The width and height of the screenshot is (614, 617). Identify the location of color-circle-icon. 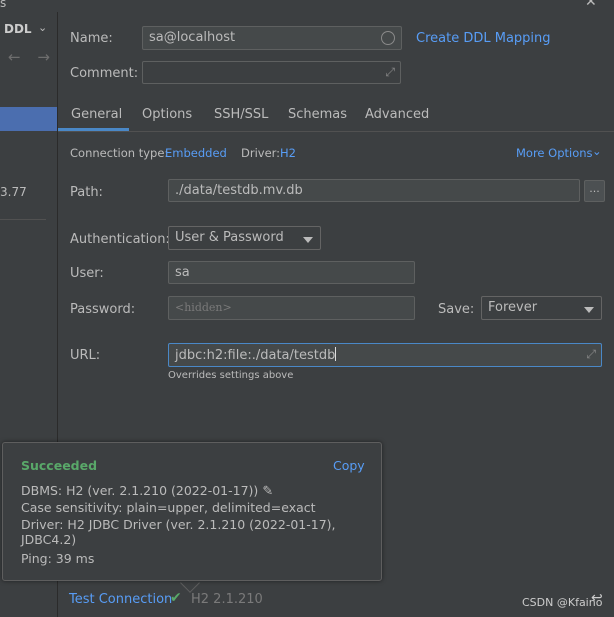
(388, 38).